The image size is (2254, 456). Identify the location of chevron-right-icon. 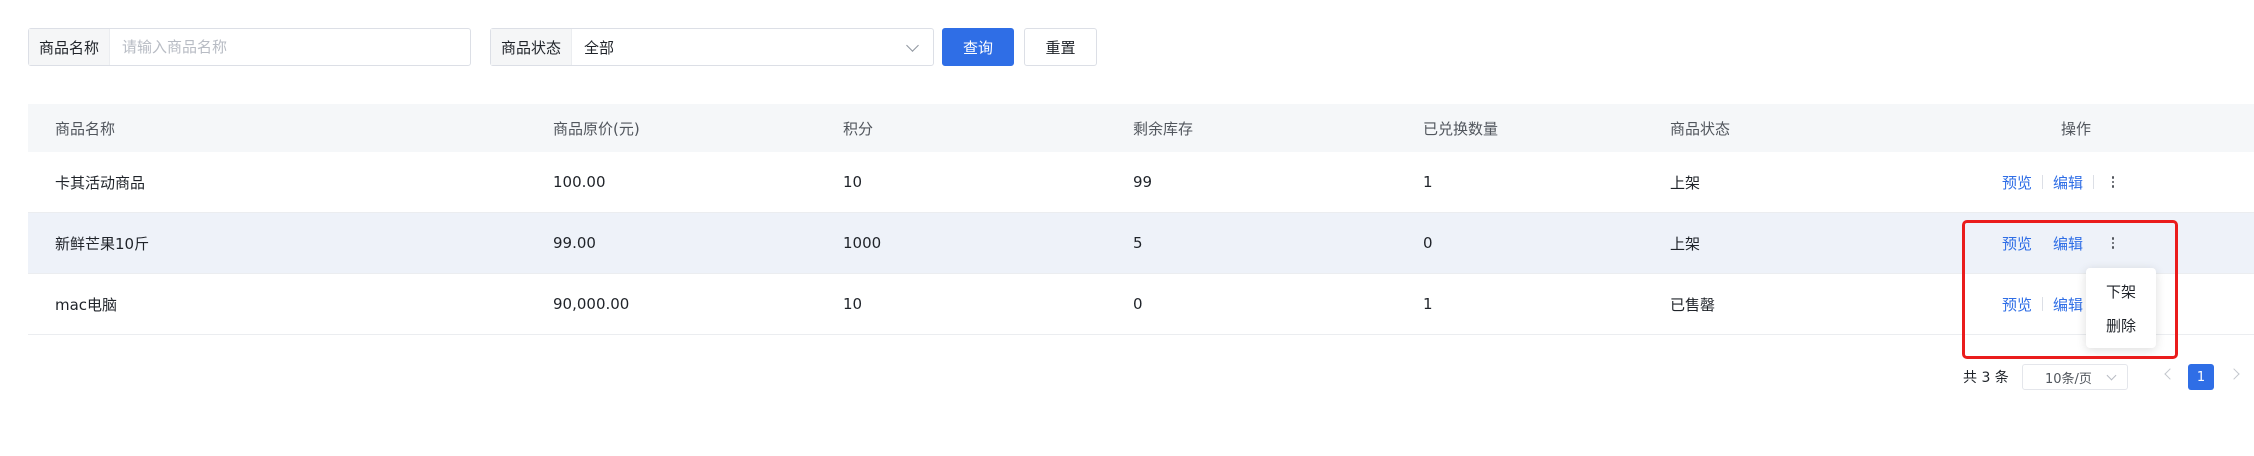
(2234, 374).